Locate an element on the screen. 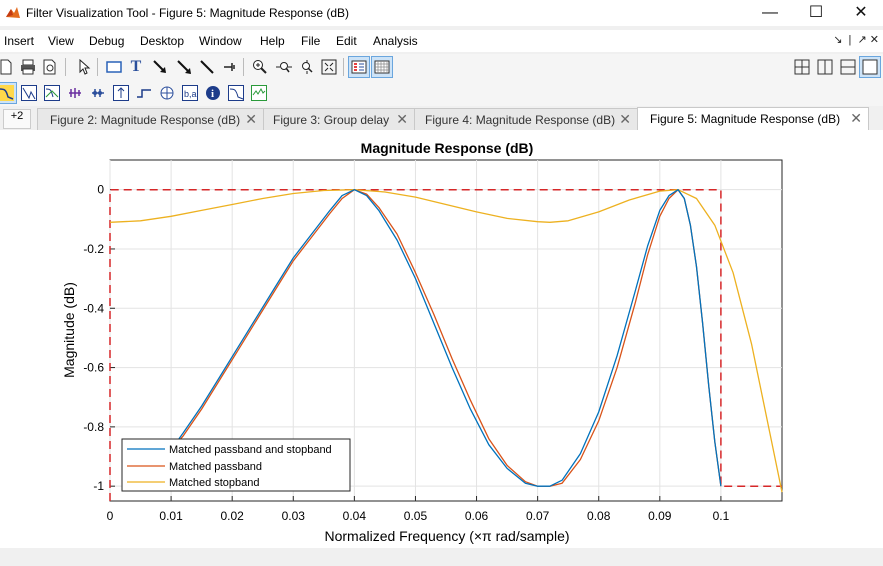 The image size is (883, 566). tab-label: Figure 2: Magnitude Response (dB) is located at coordinates (145, 120).